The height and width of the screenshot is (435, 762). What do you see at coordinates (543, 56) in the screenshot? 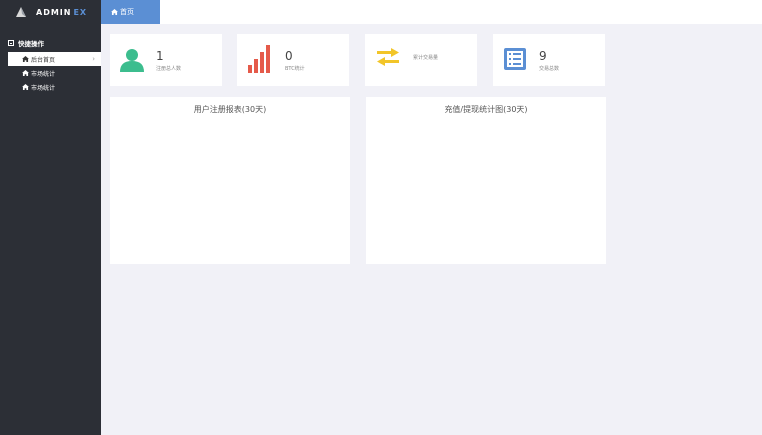
I see `stat-value: 9` at bounding box center [543, 56].